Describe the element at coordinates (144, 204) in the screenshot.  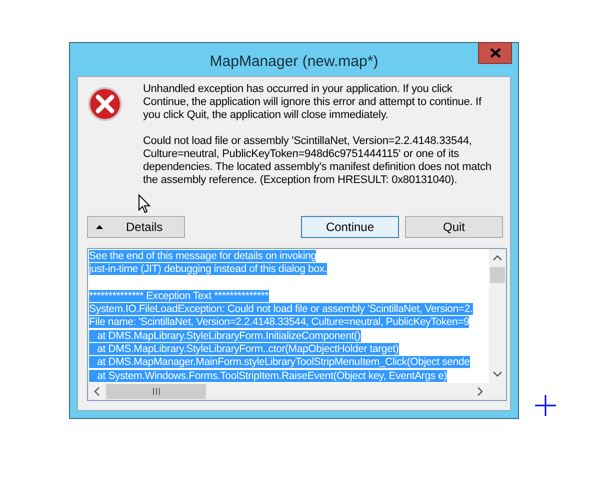
I see `pointer-icon` at that location.